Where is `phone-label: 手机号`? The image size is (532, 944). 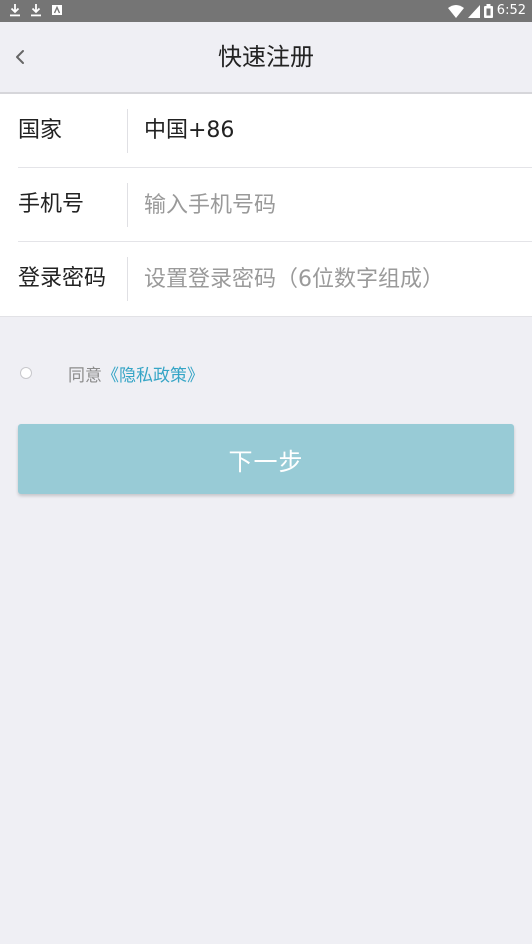
phone-label: 手机号 is located at coordinates (51, 204).